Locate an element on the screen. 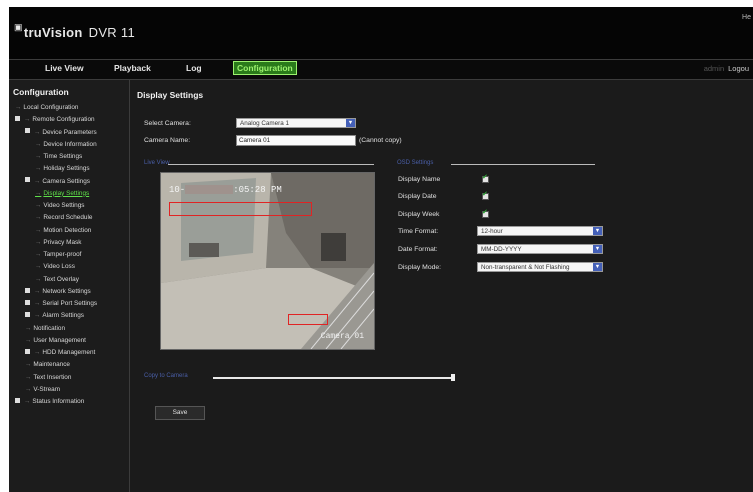 The width and height of the screenshot is (753, 492). sidebar-item-alarm-settings: → Alarm Settings is located at coordinates (54, 316).